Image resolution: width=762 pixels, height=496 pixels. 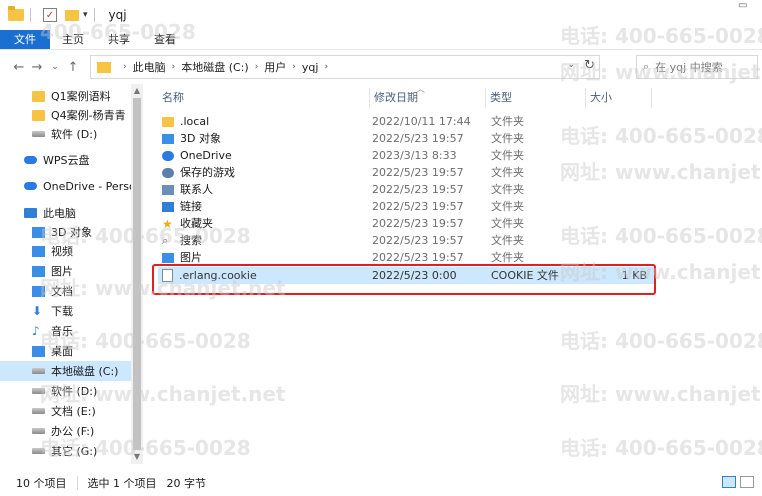 What do you see at coordinates (264, 98) in the screenshot?
I see `column-name: 名称` at bounding box center [264, 98].